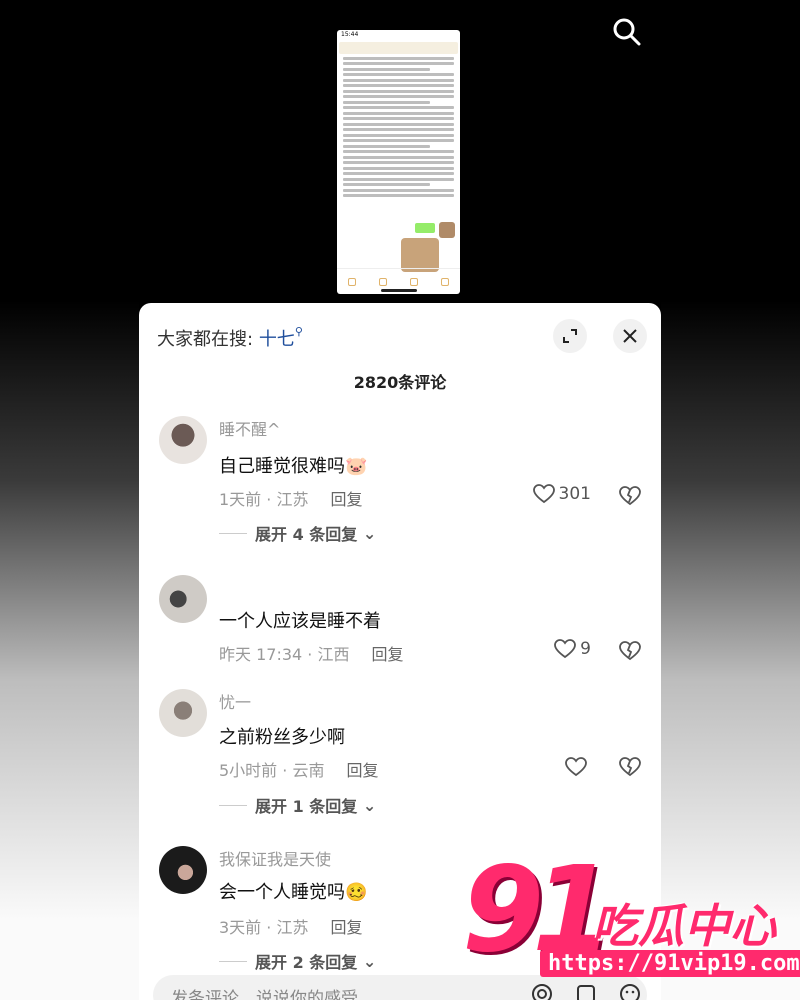 The width and height of the screenshot is (800, 1000). I want to click on comment-meta: 昨天 17:34 · 江西 回复, so click(311, 653).